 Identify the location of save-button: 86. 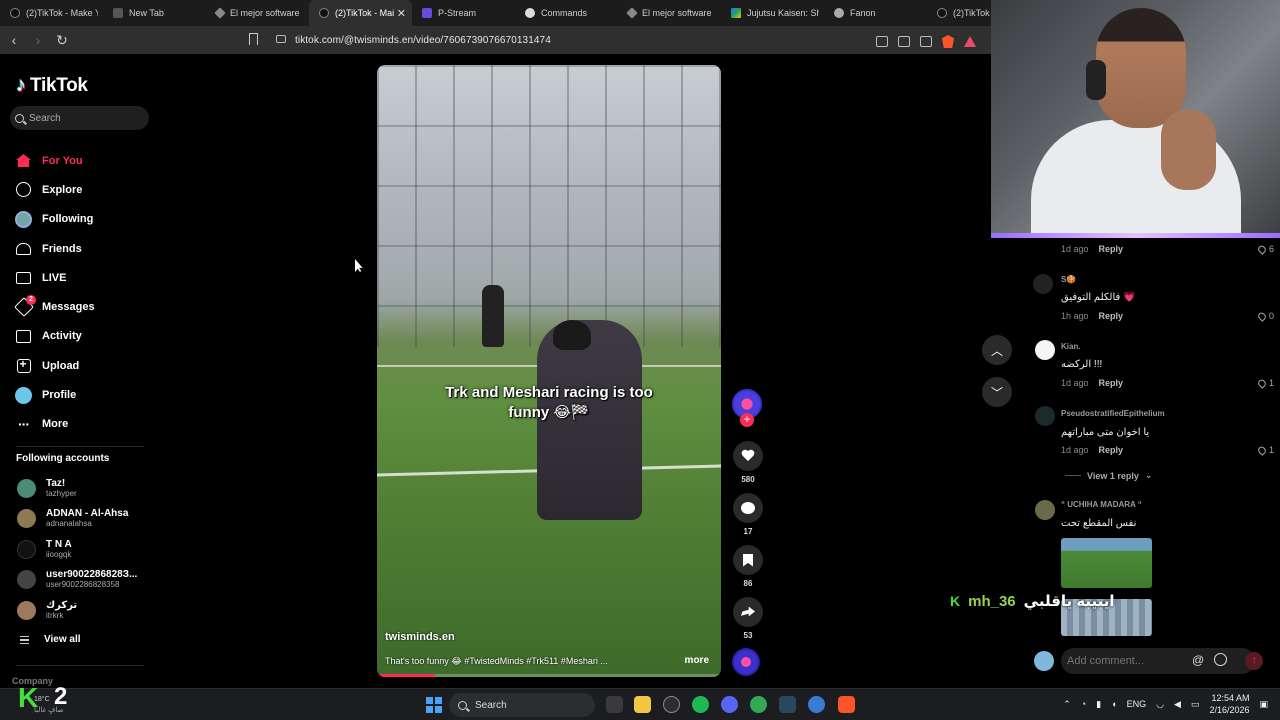
(748, 566).